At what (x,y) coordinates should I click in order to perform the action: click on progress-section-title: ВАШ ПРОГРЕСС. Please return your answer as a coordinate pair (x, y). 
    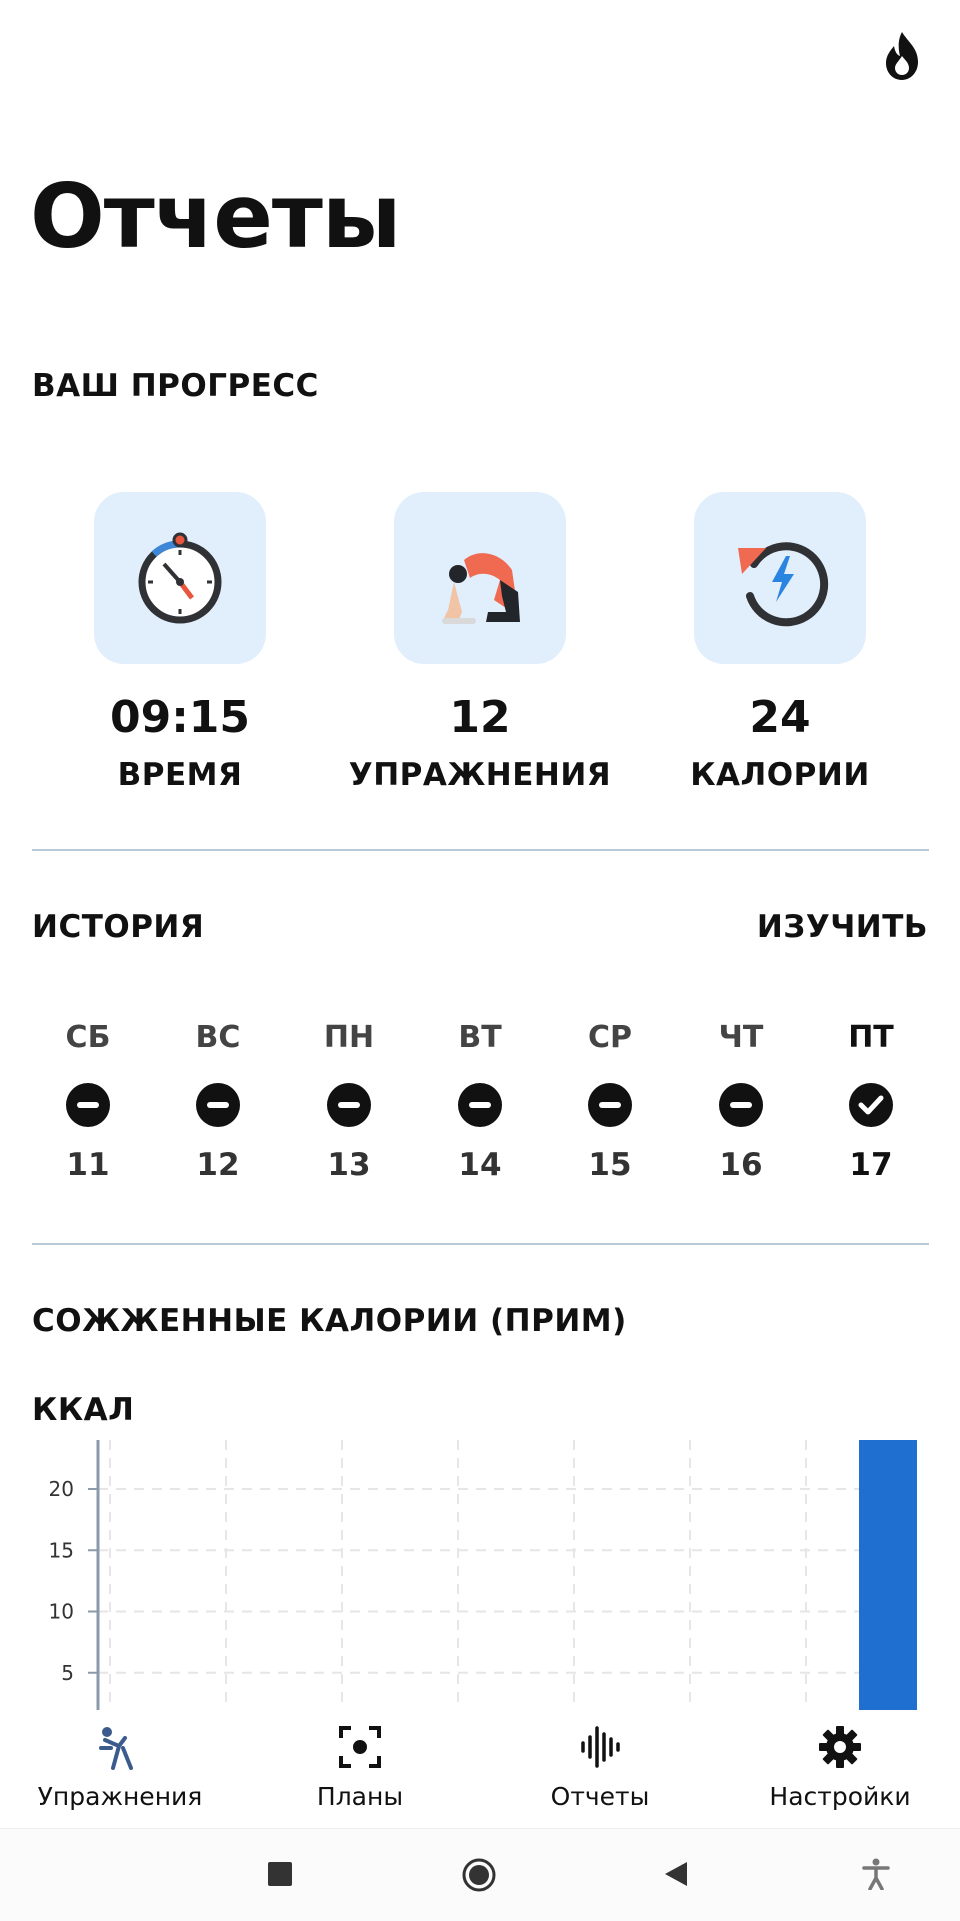
    Looking at the image, I should click on (175, 386).